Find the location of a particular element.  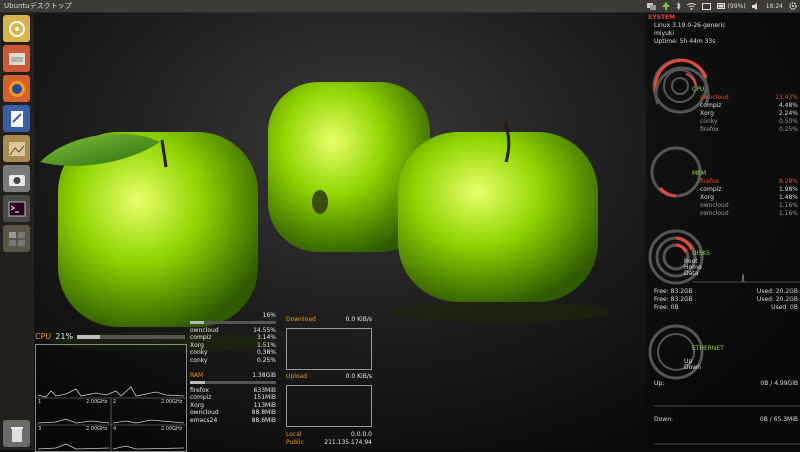

dash-home-icon is located at coordinates (16, 28).